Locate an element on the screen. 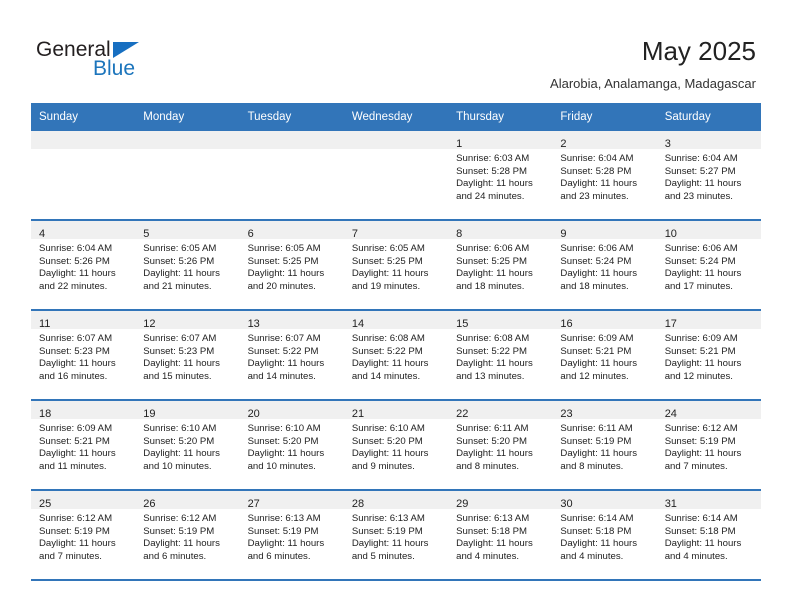  day-number: 12 is located at coordinates (149, 324).